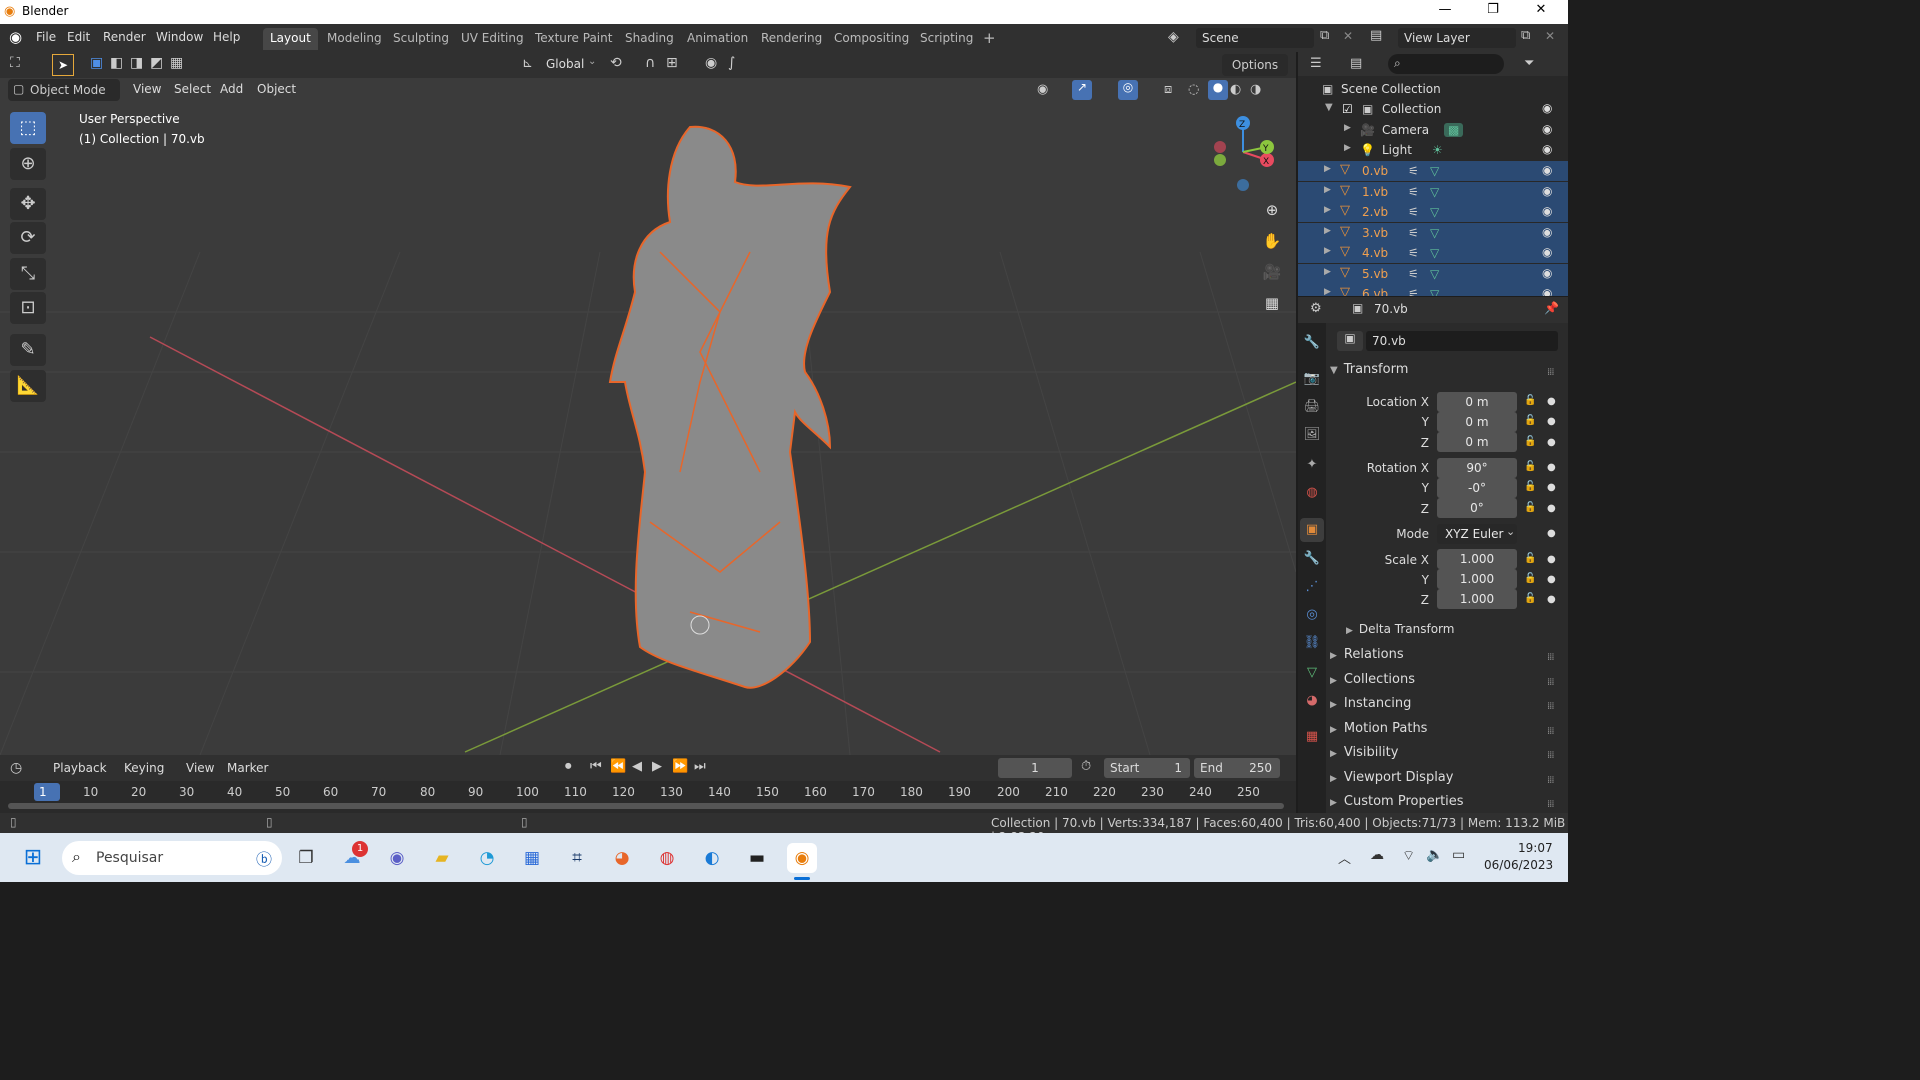 The width and height of the screenshot is (1920, 1080). I want to click on playhead, so click(47, 792).